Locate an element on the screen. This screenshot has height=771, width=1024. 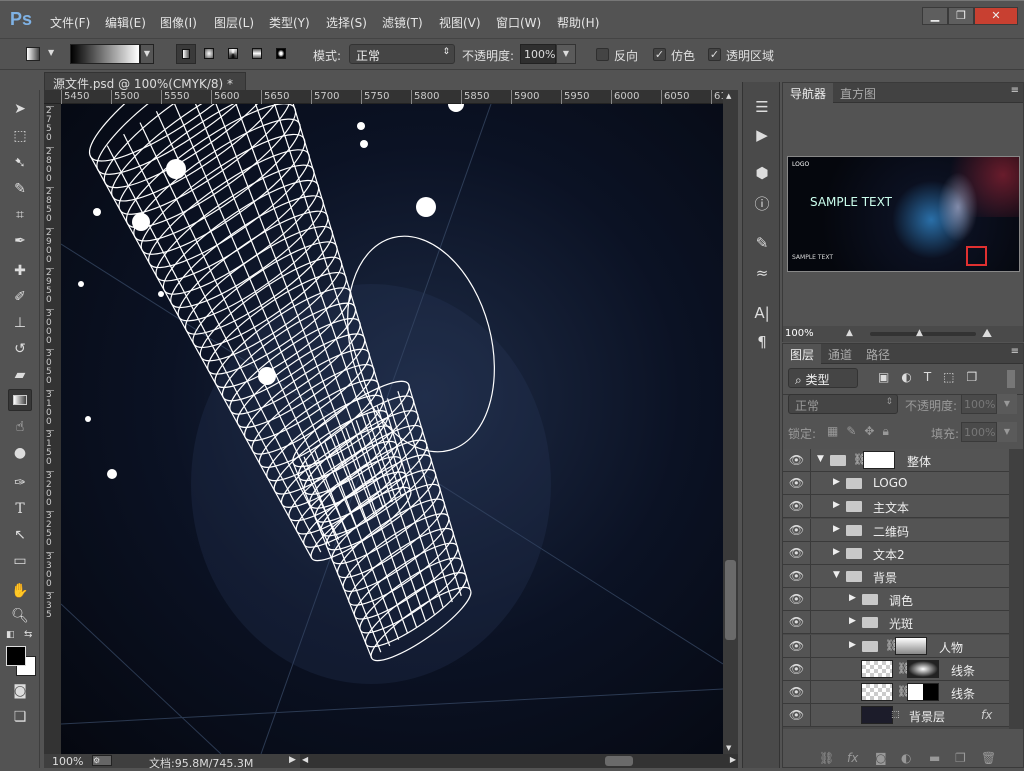
menu-type: 类型(Y) is located at coordinates (289, 22).